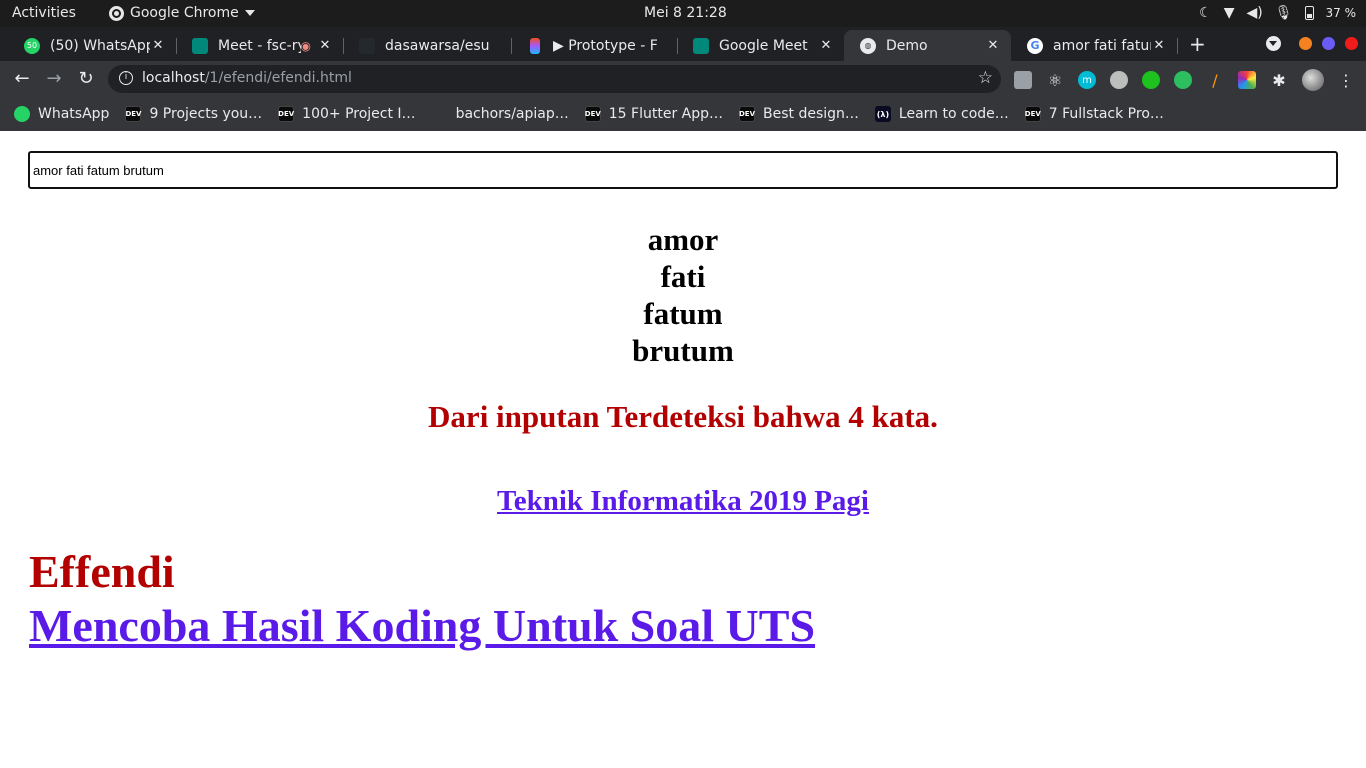  I want to click on tab-search-icon, so click(1273, 43).